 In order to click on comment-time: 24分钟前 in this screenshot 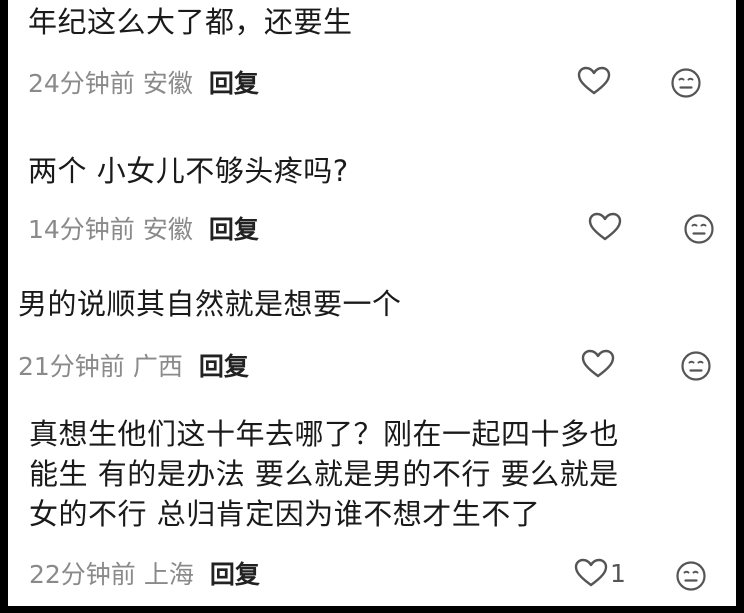, I will do `click(81, 83)`.